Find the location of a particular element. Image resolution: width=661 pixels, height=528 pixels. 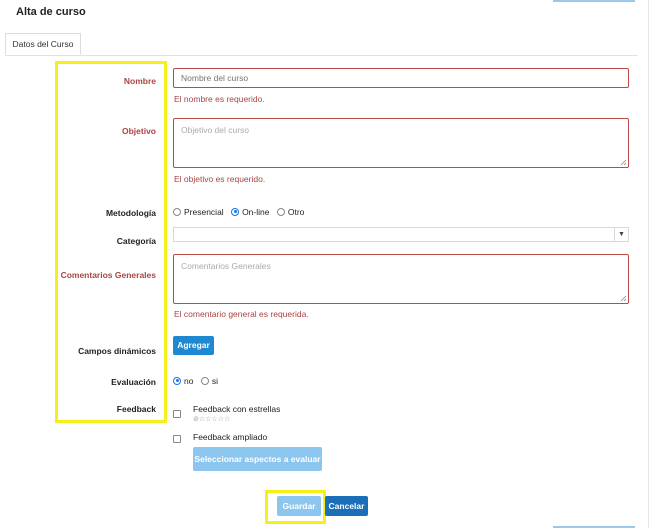

feedback-label: Feedback is located at coordinates (136, 409).